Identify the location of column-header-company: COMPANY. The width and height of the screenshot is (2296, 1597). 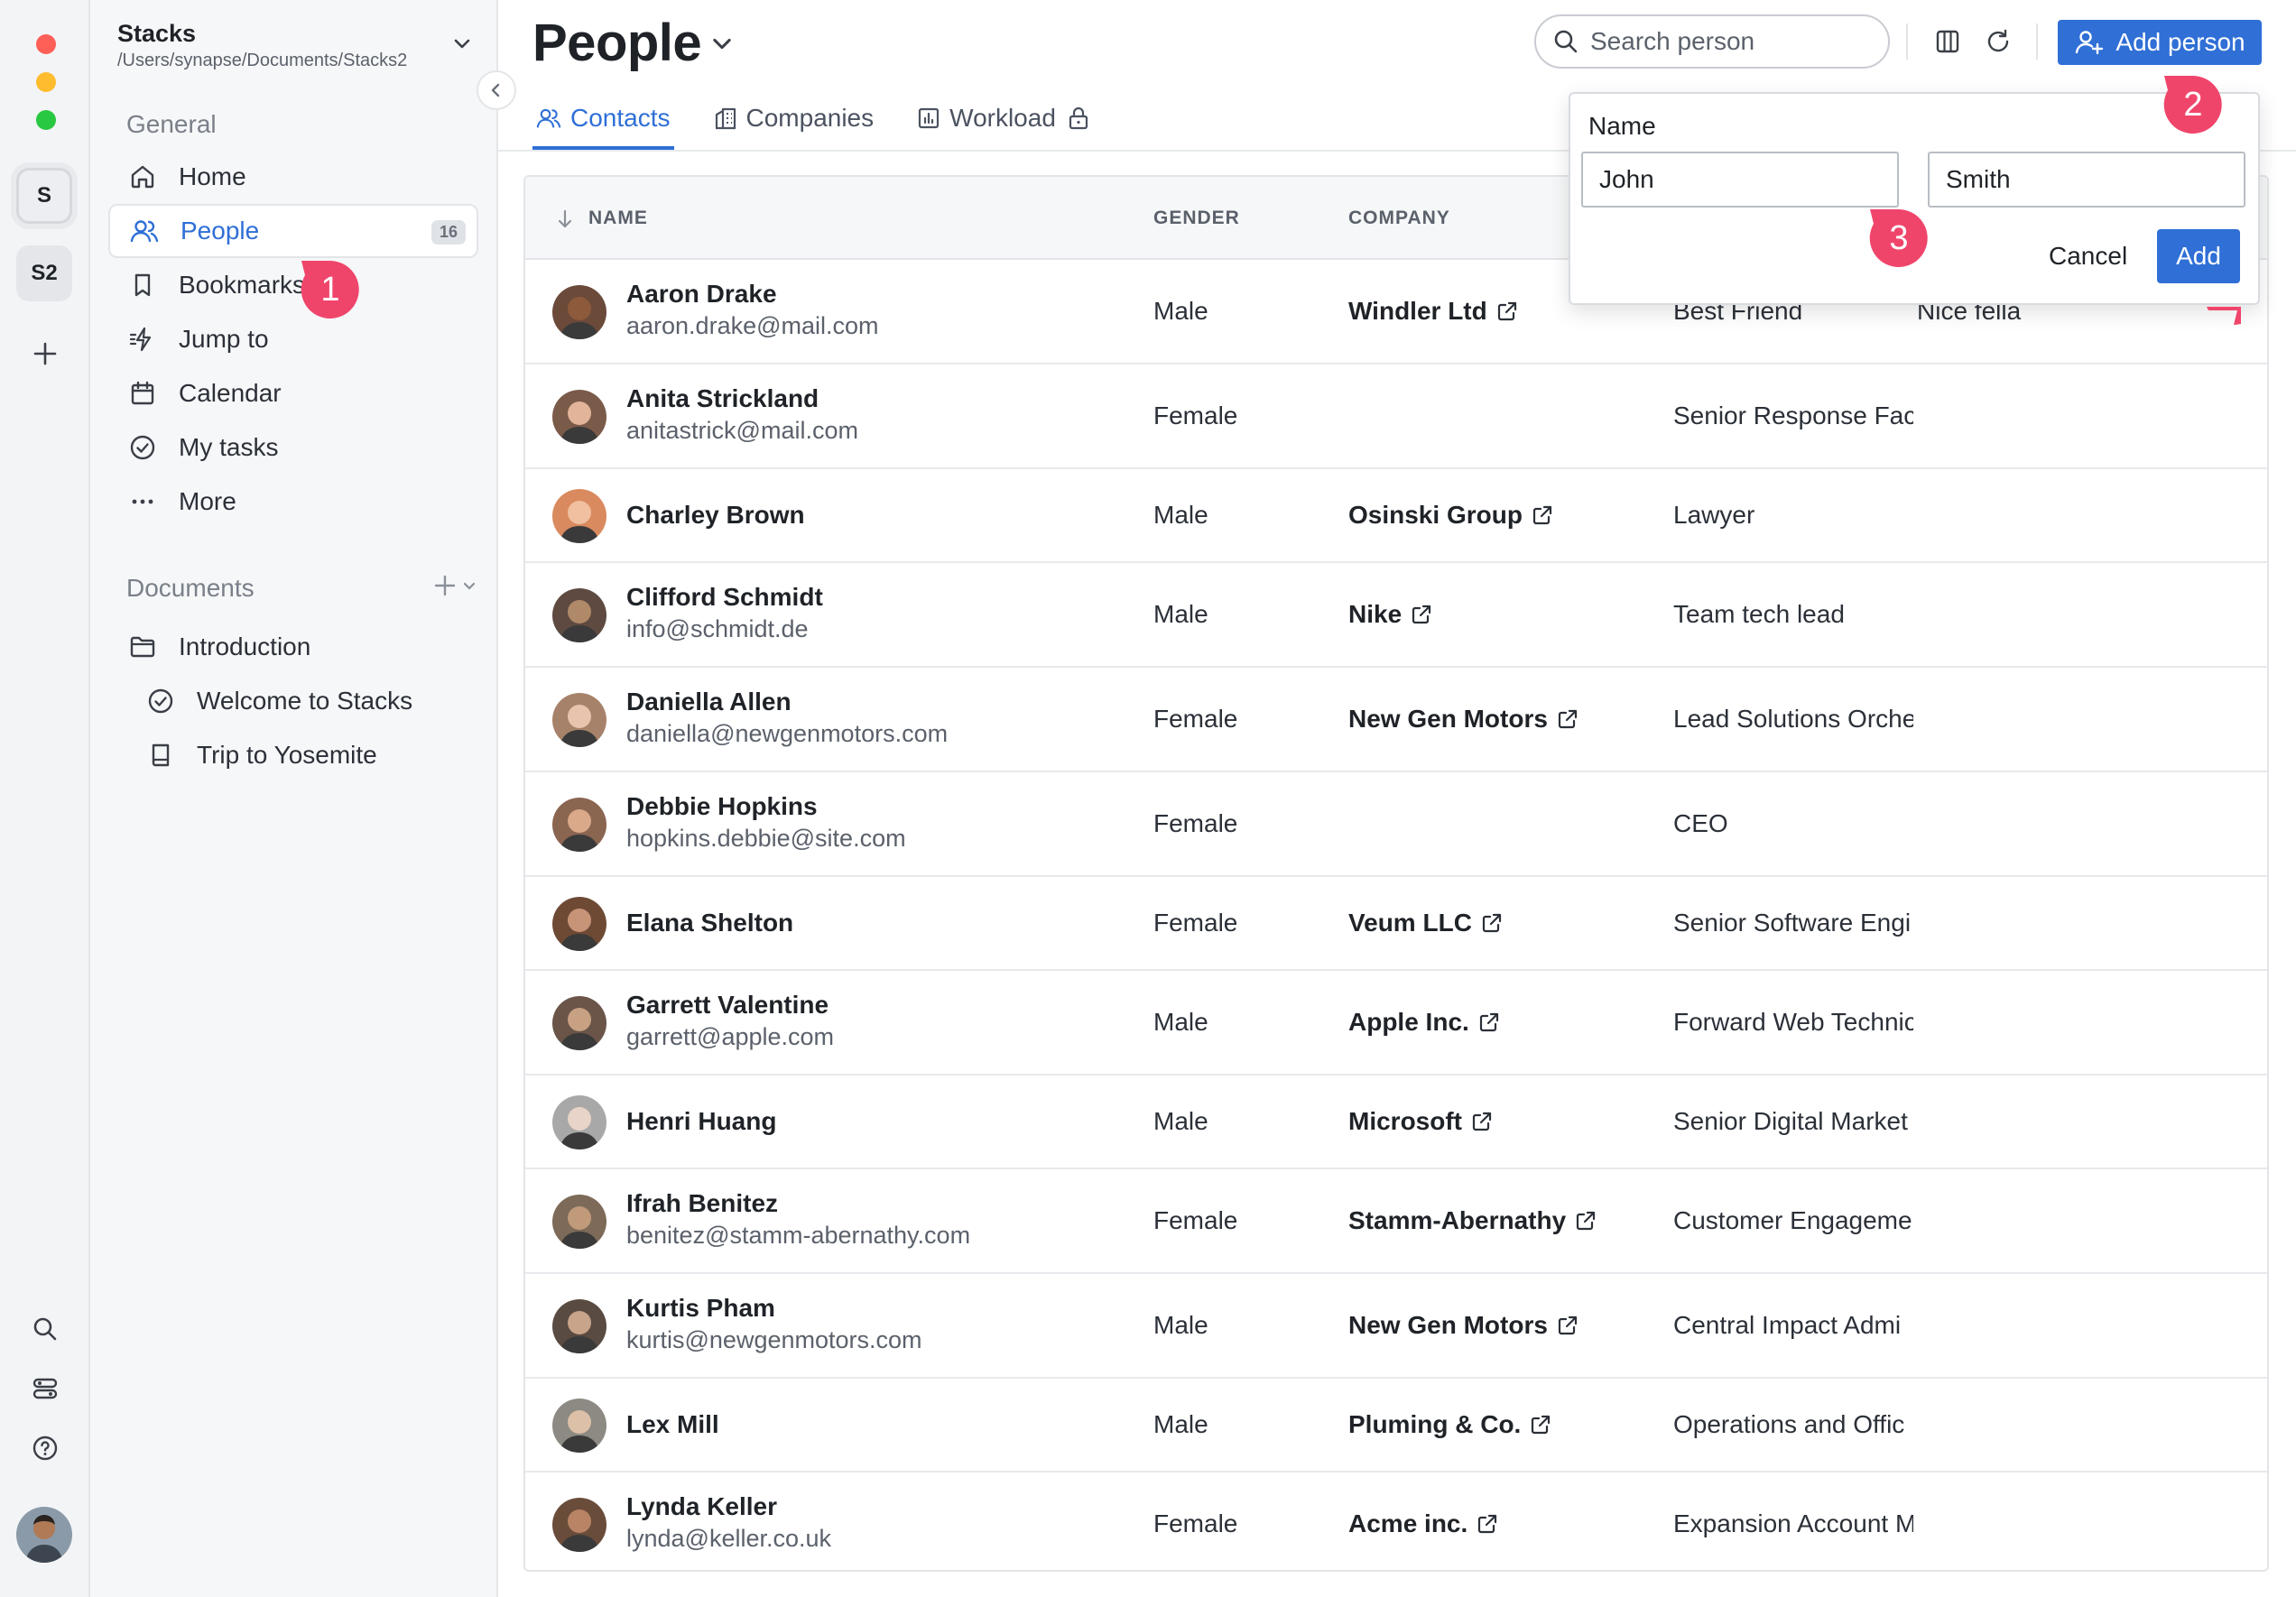
(1399, 218).